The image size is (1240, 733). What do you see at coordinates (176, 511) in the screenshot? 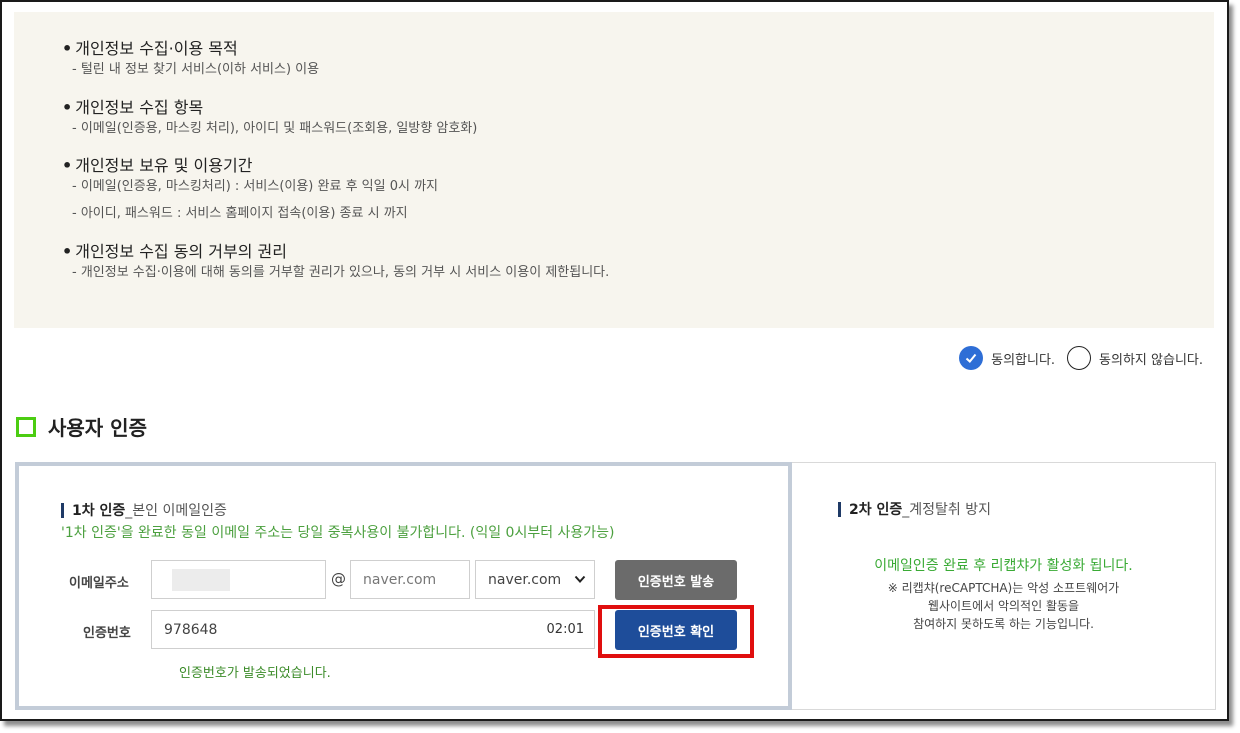
I see `step1-title-rest: _본인 이메일인증` at bounding box center [176, 511].